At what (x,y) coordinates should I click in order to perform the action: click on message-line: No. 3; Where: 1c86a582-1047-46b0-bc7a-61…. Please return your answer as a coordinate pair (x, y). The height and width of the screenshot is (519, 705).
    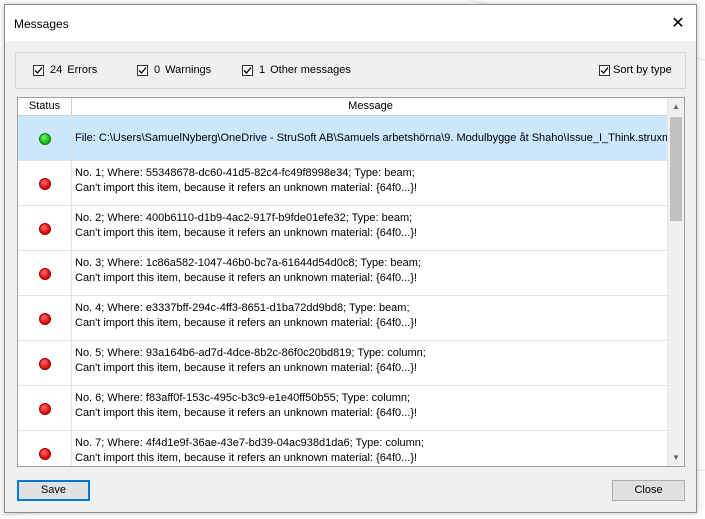
    Looking at the image, I should click on (248, 263).